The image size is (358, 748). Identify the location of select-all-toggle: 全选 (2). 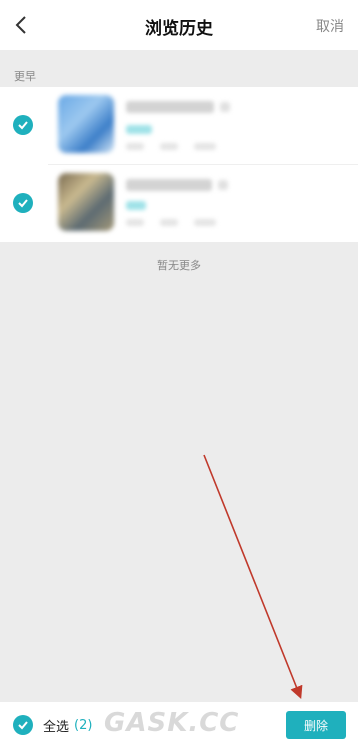
(52, 725).